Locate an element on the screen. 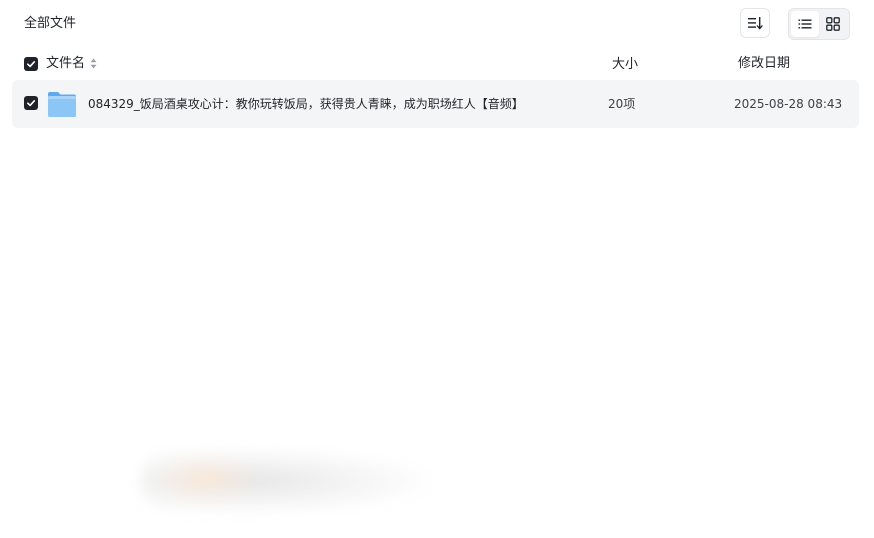 This screenshot has width=874, height=538. select-all-checkbox is located at coordinates (31, 64).